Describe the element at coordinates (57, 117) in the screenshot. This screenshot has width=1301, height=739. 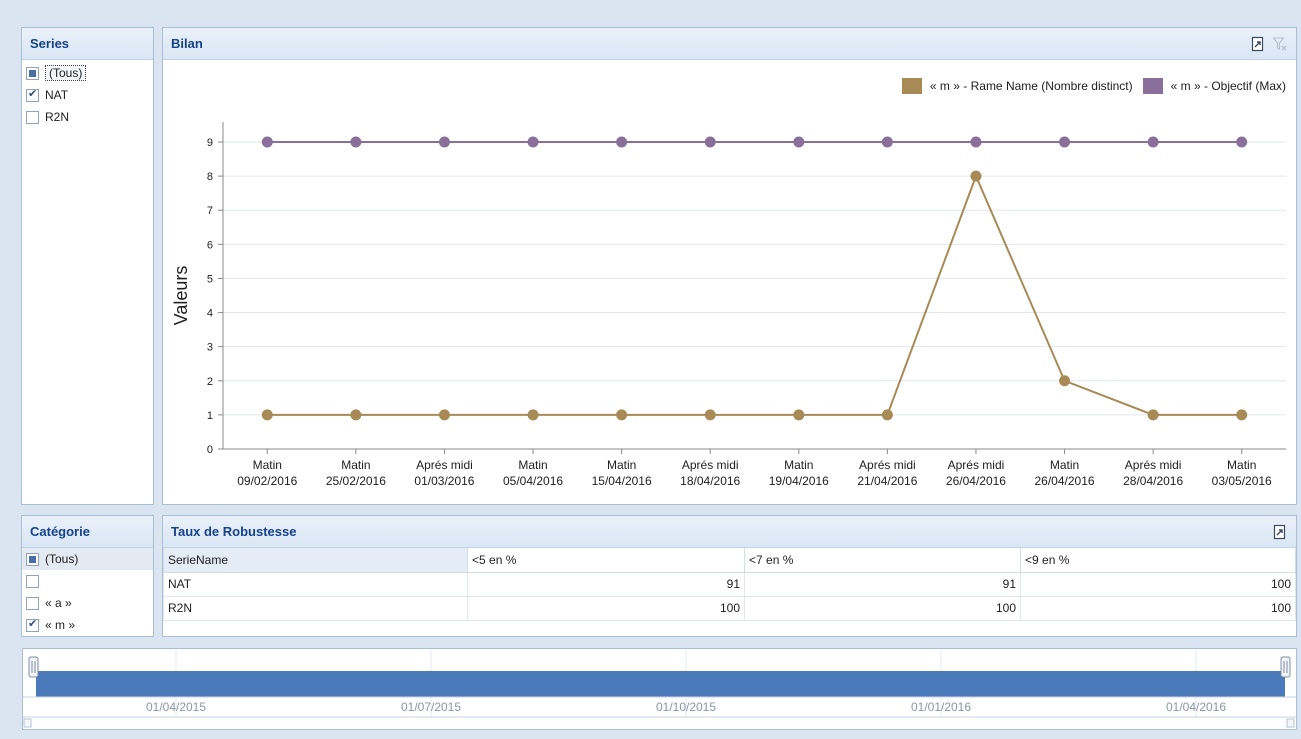
I see `series-filter-label: R2N` at that location.